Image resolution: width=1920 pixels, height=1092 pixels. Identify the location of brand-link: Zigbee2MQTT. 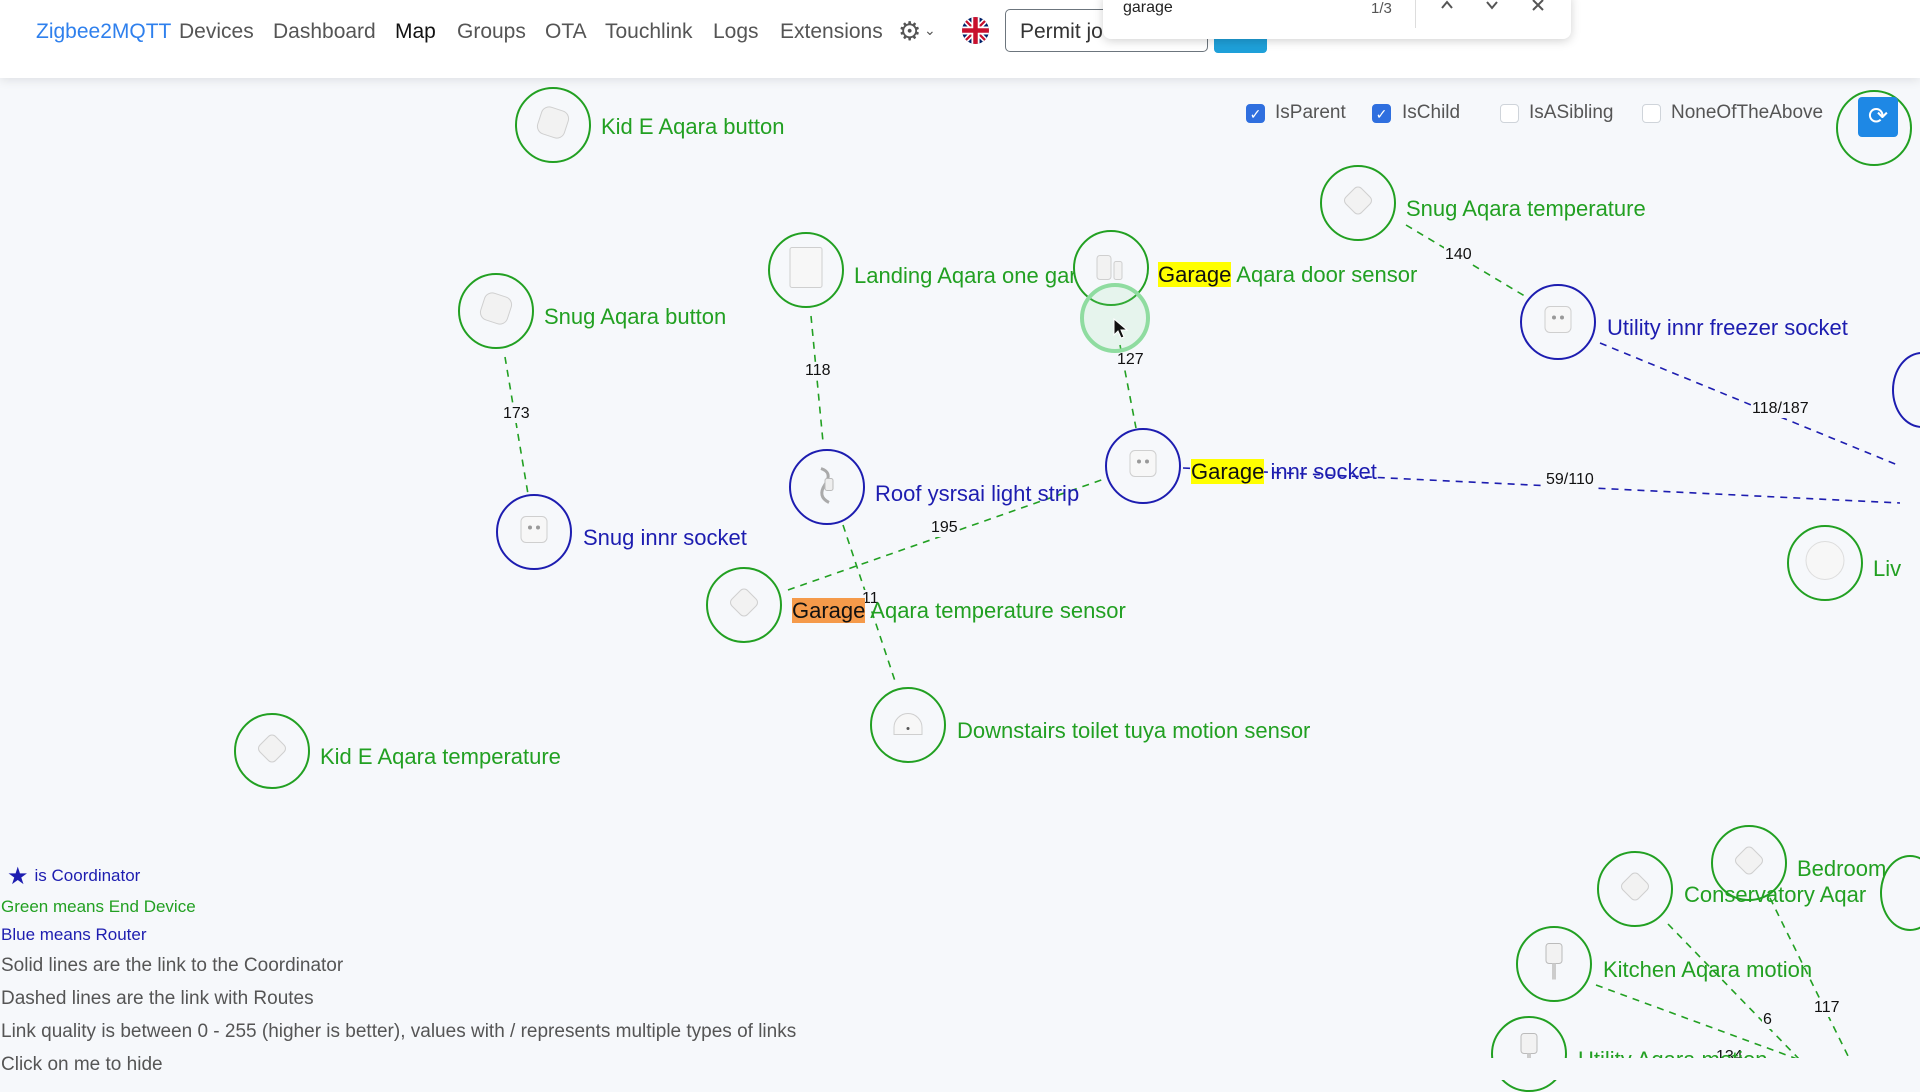
(103, 32).